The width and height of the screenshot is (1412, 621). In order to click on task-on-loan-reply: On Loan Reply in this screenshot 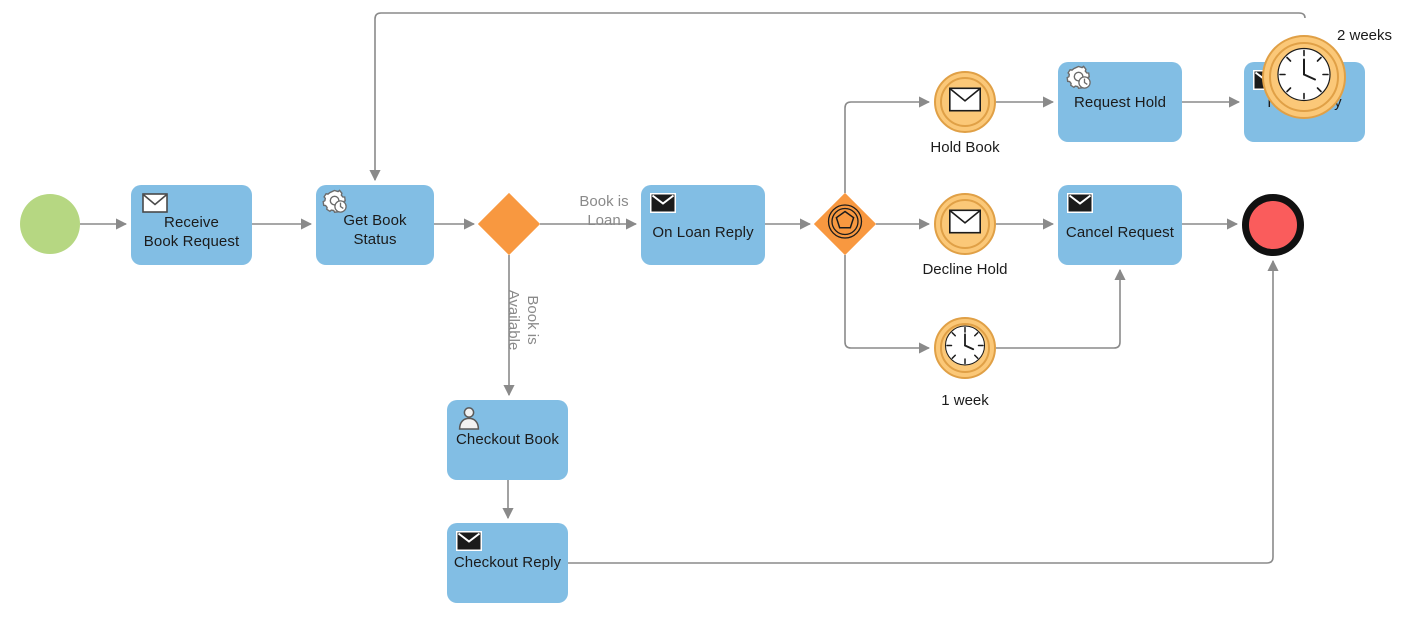, I will do `click(703, 225)`.